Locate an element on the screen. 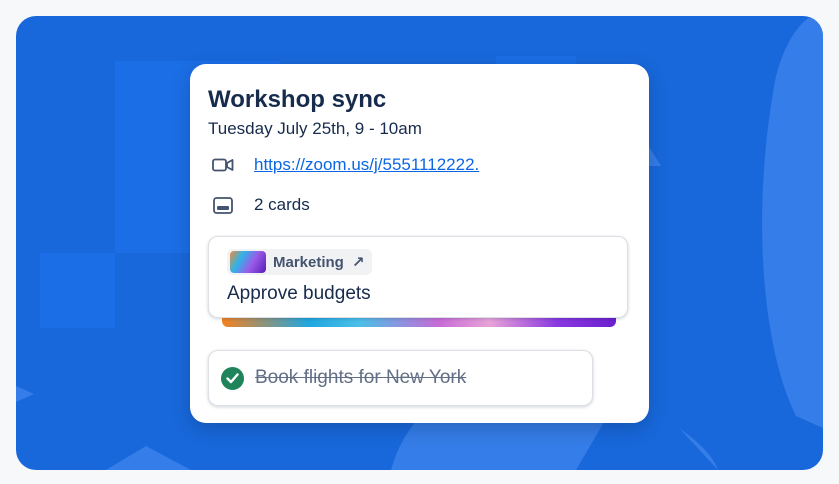  linked-card: Marketing ↗ Approve budgets is located at coordinates (418, 277).